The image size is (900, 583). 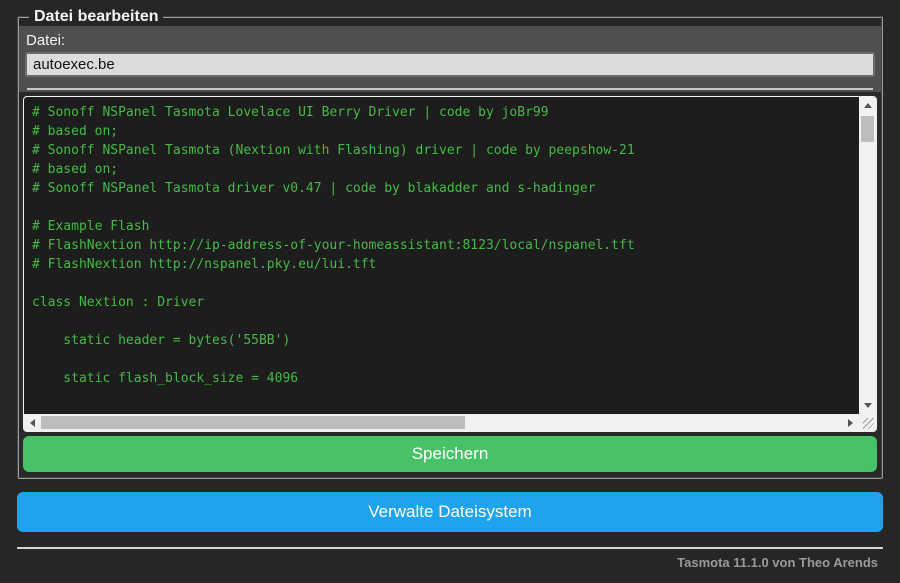 I want to click on scroll-up-arrow-icon, so click(x=867, y=105).